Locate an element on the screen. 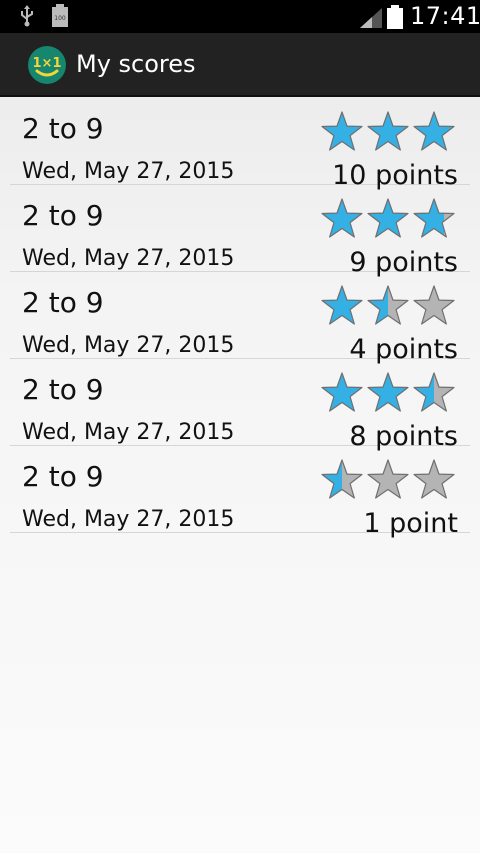  battery-indicator-icon: 100 is located at coordinates (60, 15).